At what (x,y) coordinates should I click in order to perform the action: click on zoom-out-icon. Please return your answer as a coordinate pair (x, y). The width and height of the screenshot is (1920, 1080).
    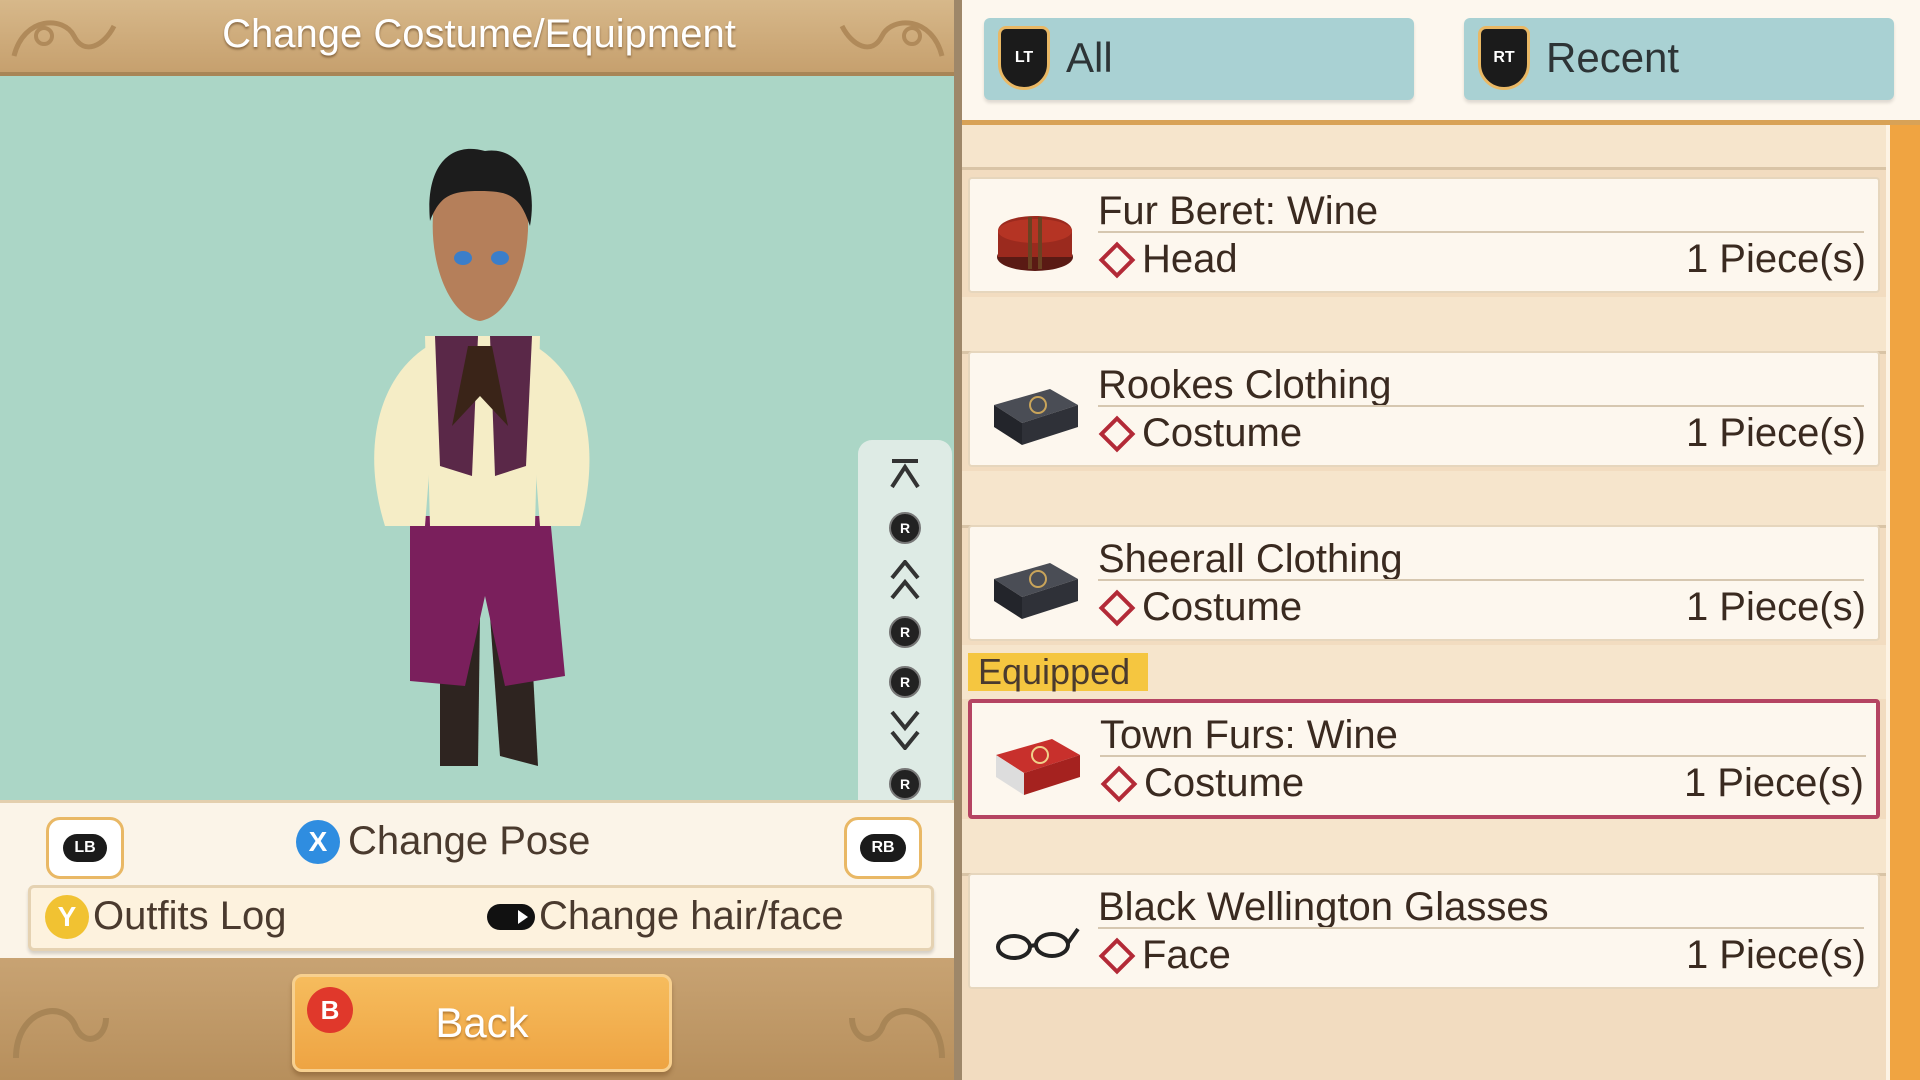
    Looking at the image, I should click on (905, 730).